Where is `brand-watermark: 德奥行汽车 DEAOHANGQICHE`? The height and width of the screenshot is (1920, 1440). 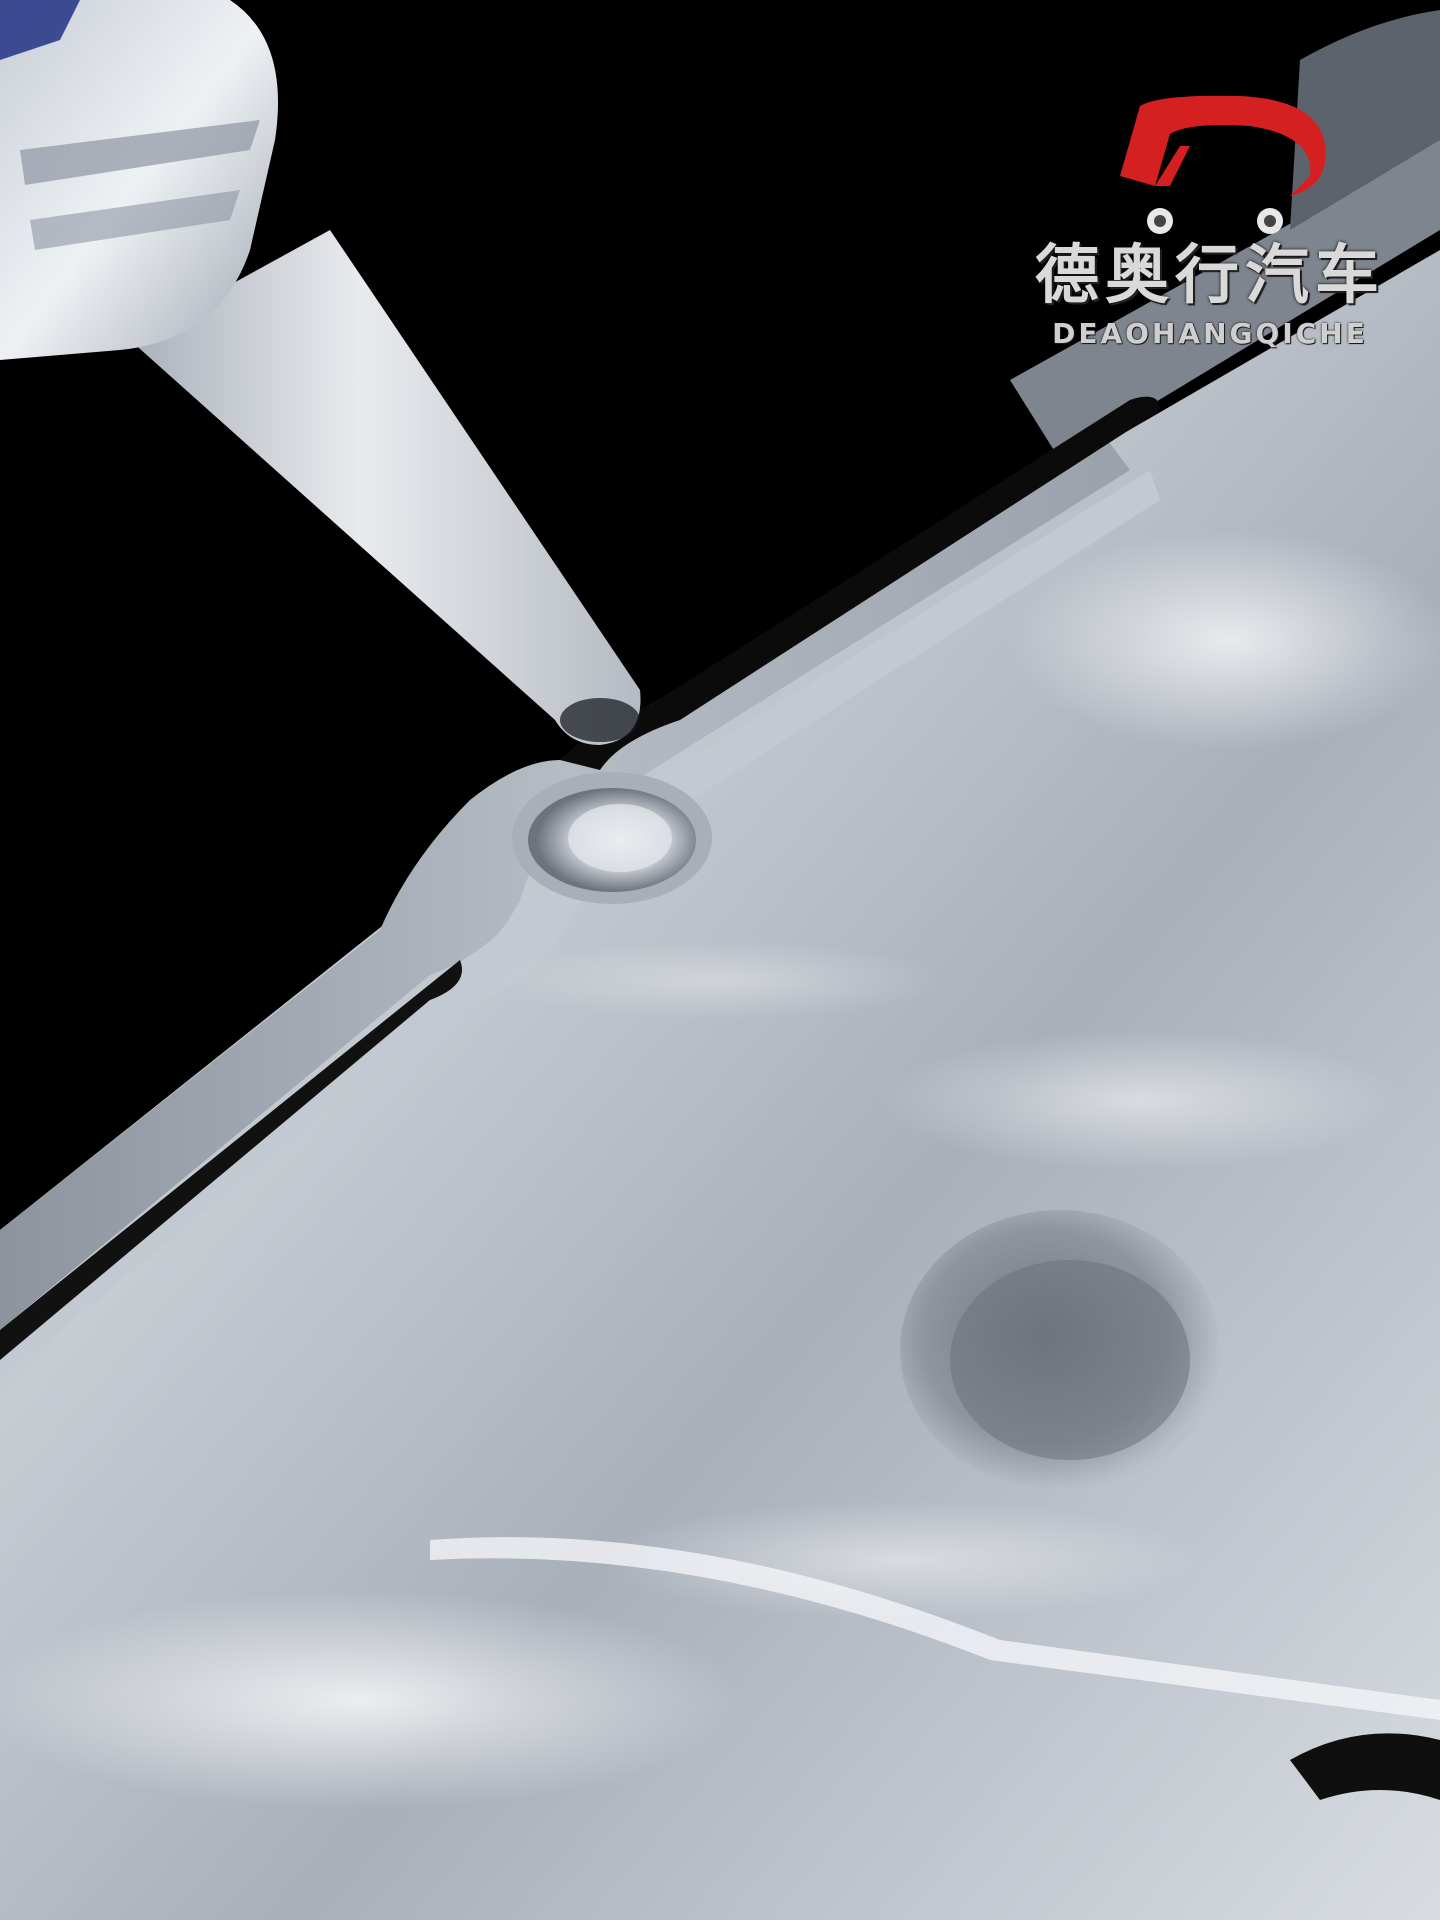 brand-watermark: 德奥行汽车 DEAOHANGQICHE is located at coordinates (1210, 221).